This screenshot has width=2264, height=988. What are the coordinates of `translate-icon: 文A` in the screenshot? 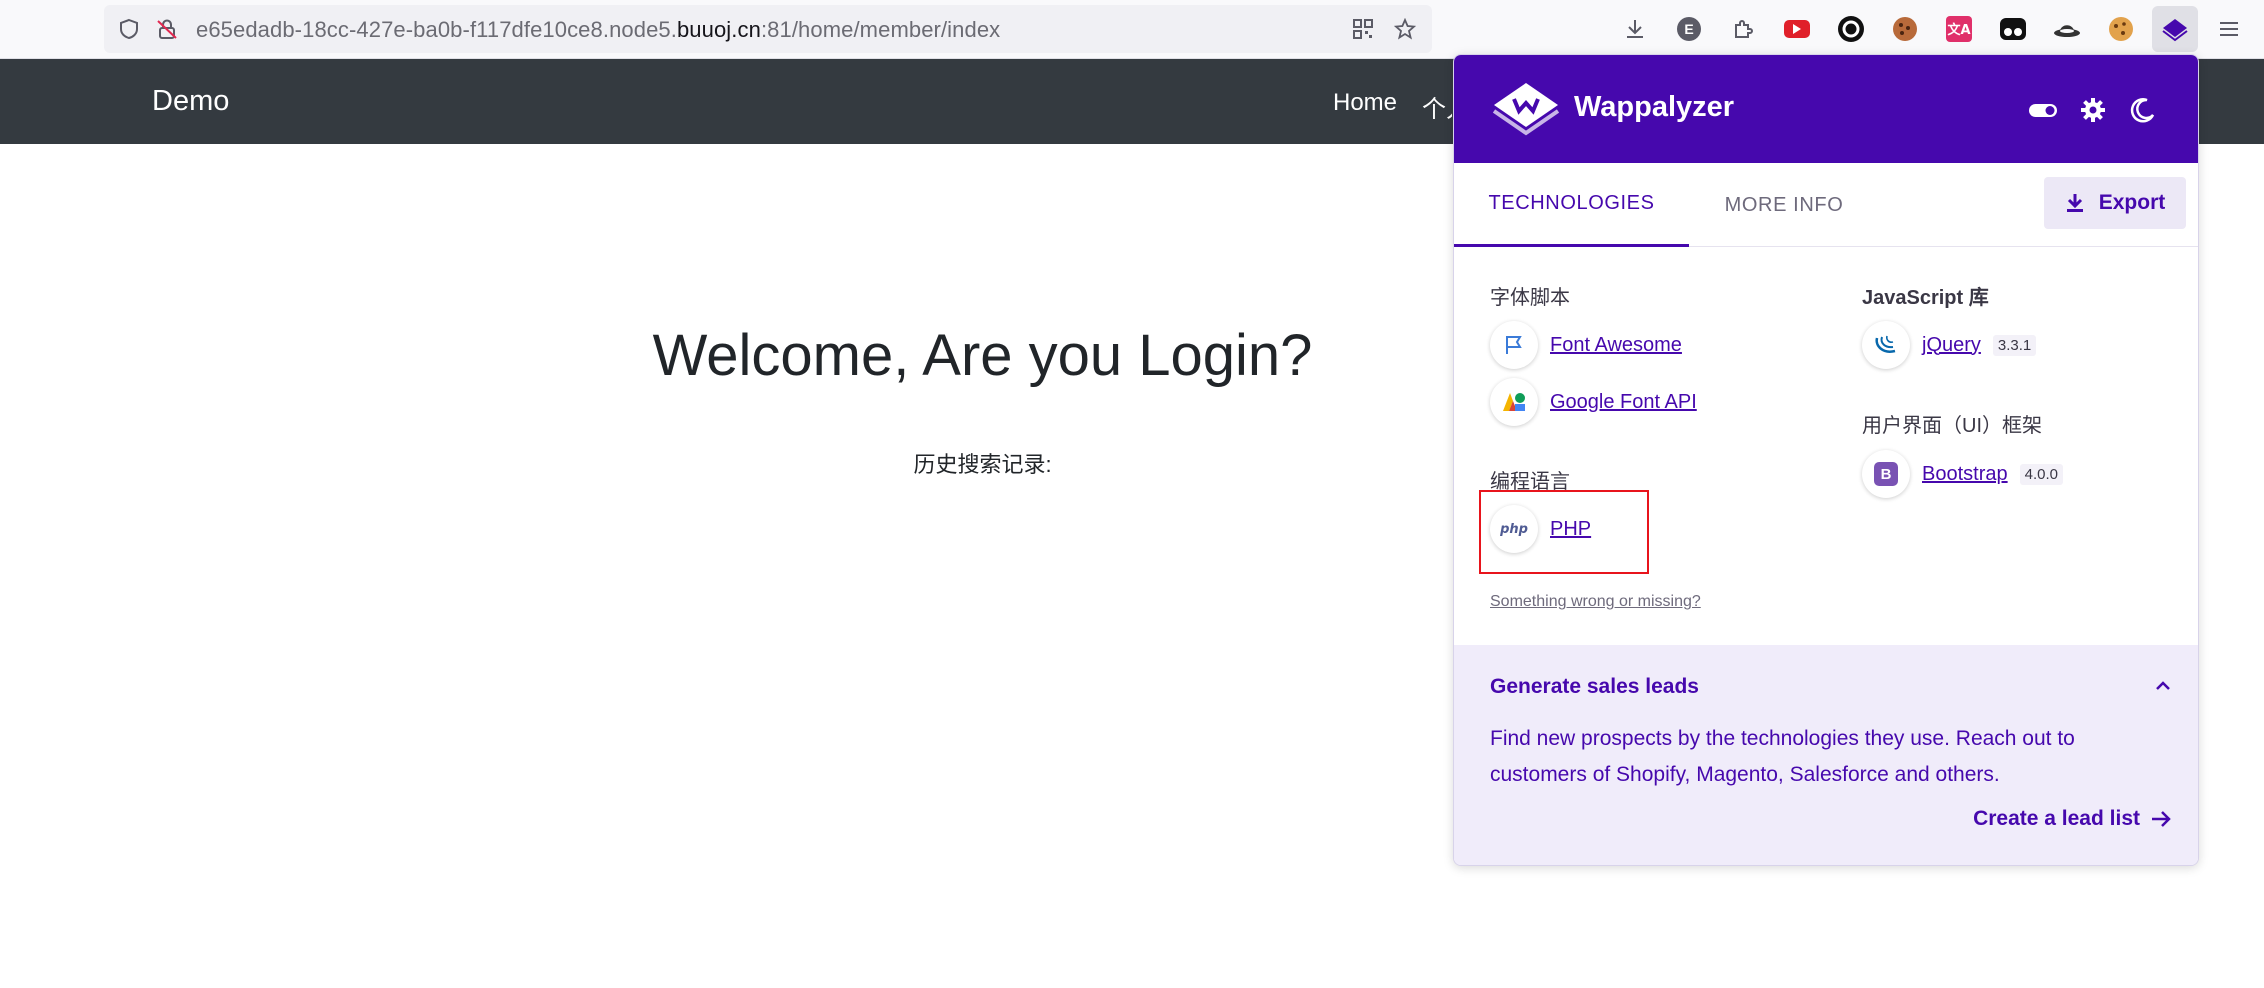 It's located at (1959, 29).